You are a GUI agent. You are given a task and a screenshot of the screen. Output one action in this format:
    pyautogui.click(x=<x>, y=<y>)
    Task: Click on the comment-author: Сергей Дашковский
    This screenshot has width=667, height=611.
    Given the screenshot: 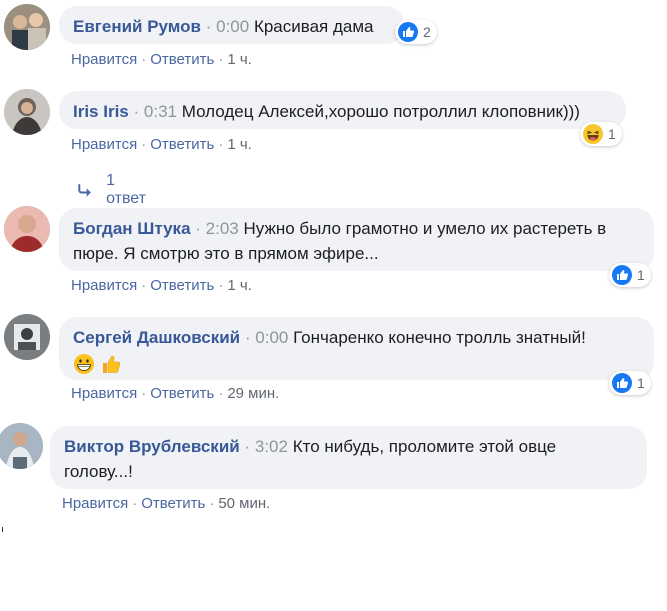 What is the action you would take?
    pyautogui.click(x=156, y=337)
    